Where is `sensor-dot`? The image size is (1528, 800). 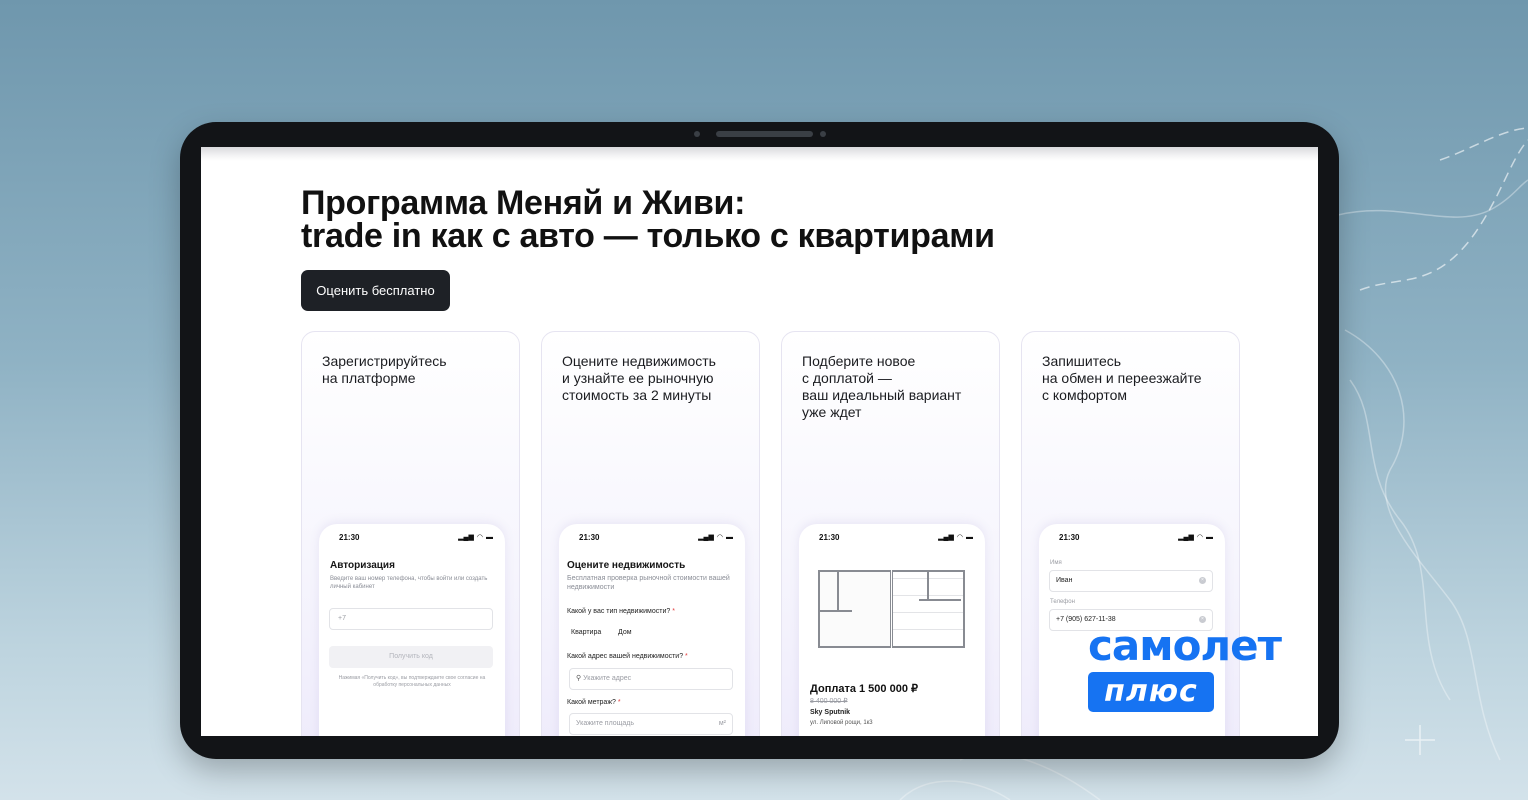
sensor-dot is located at coordinates (823, 134).